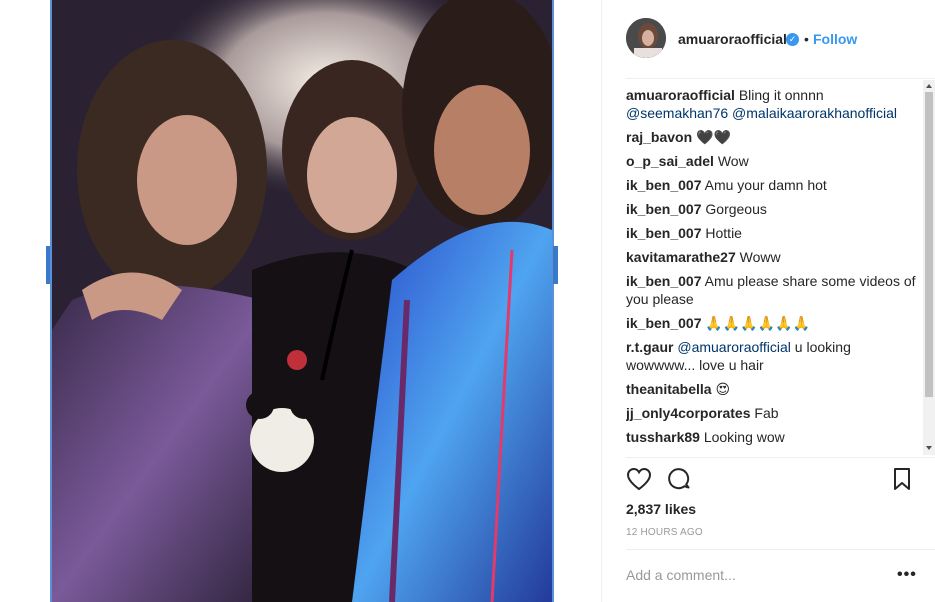 This screenshot has height=602, width=935. What do you see at coordinates (670, 161) in the screenshot?
I see `comment-username: o_p_sai_adel` at bounding box center [670, 161].